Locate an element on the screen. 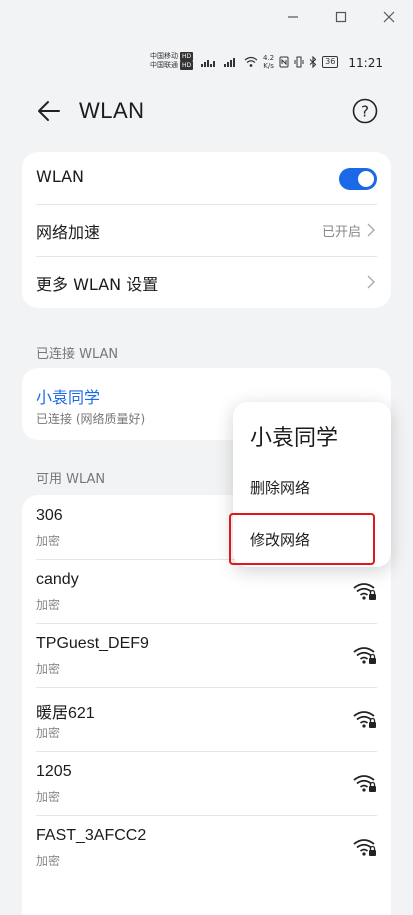  maximize-icon is located at coordinates (341, 17).